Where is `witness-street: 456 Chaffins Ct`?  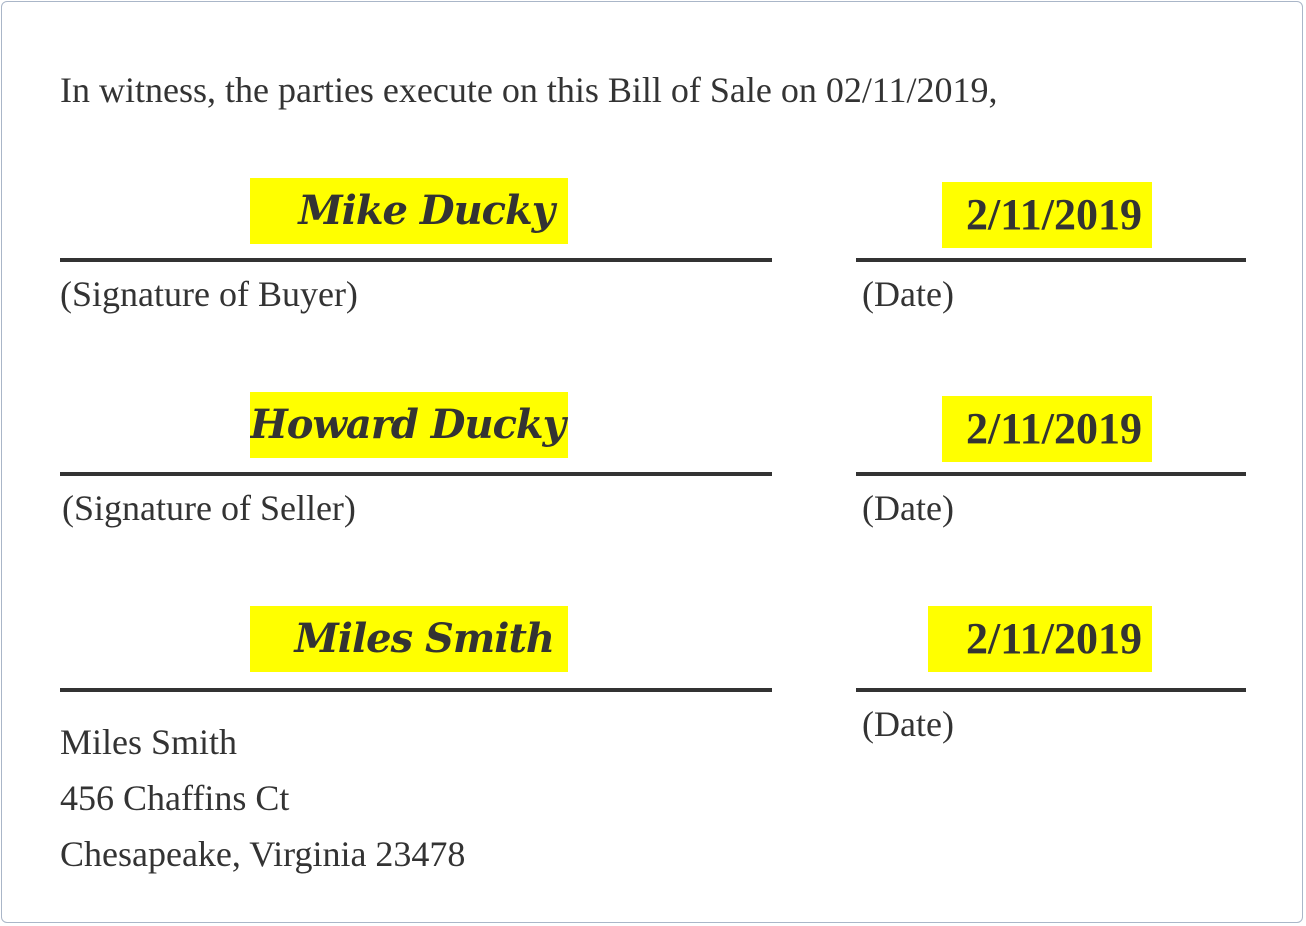
witness-street: 456 Chaffins Ct is located at coordinates (175, 798).